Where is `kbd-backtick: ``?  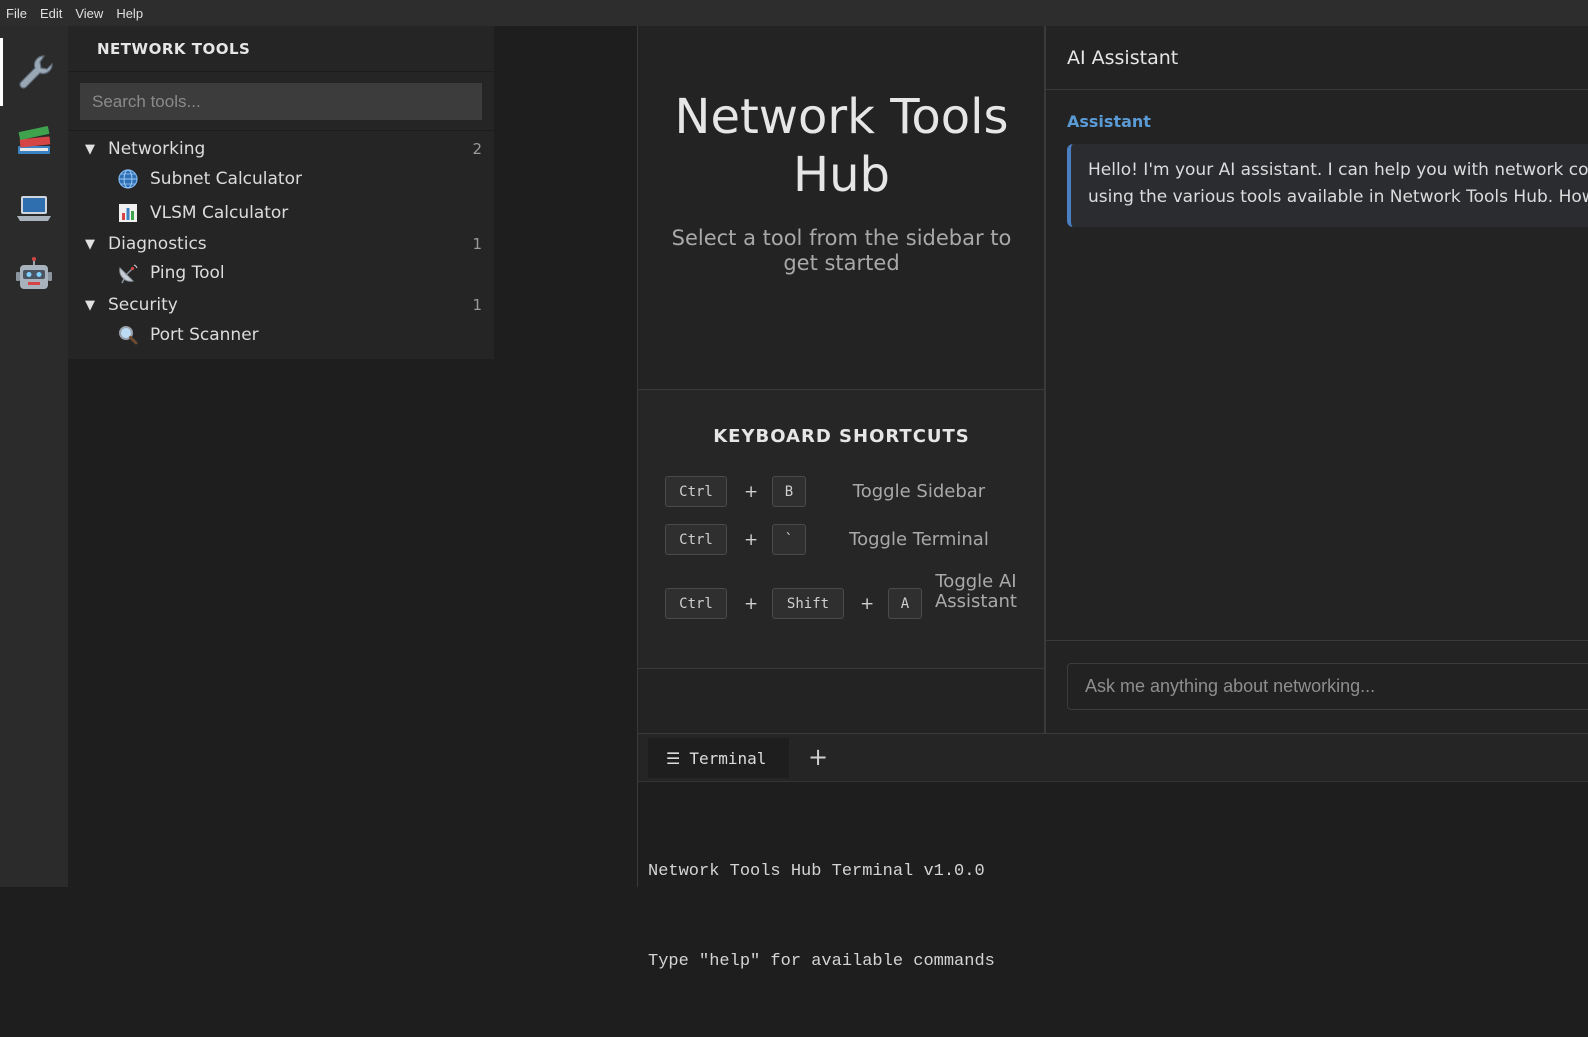
kbd-backtick: ` is located at coordinates (789, 539).